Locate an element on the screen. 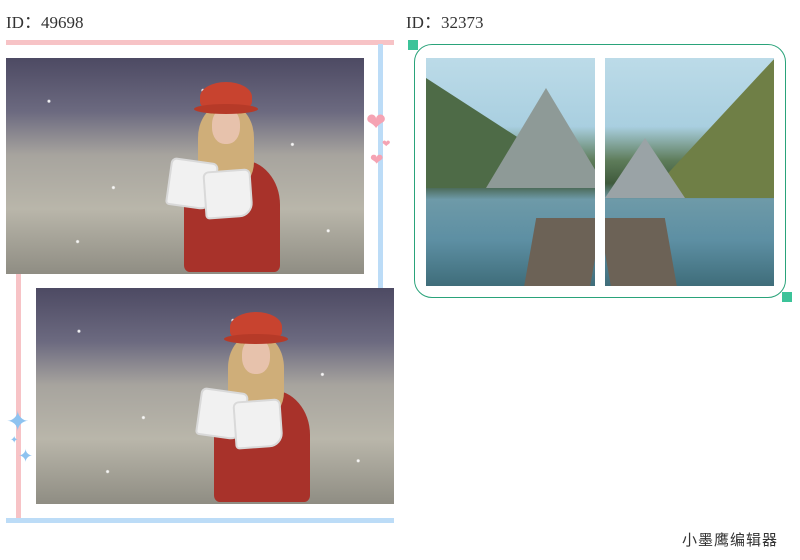 The image size is (800, 560). corner-square-top-left is located at coordinates (413, 45).